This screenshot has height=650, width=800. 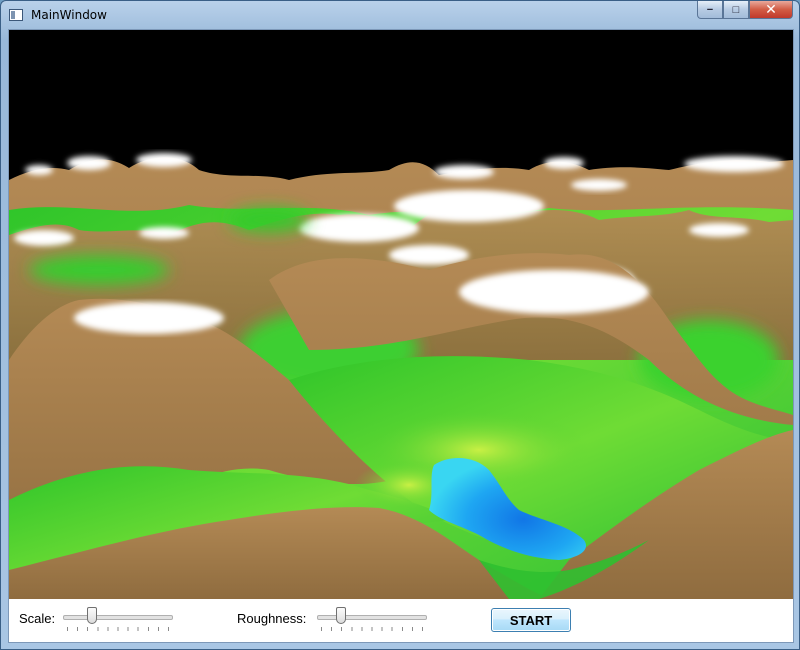 I want to click on scale-label: Scale:, so click(x=37, y=618).